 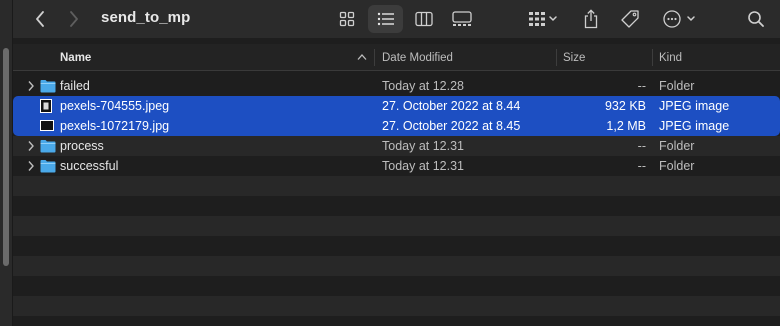 What do you see at coordinates (670, 57) in the screenshot?
I see `kind-column-header: Kind` at bounding box center [670, 57].